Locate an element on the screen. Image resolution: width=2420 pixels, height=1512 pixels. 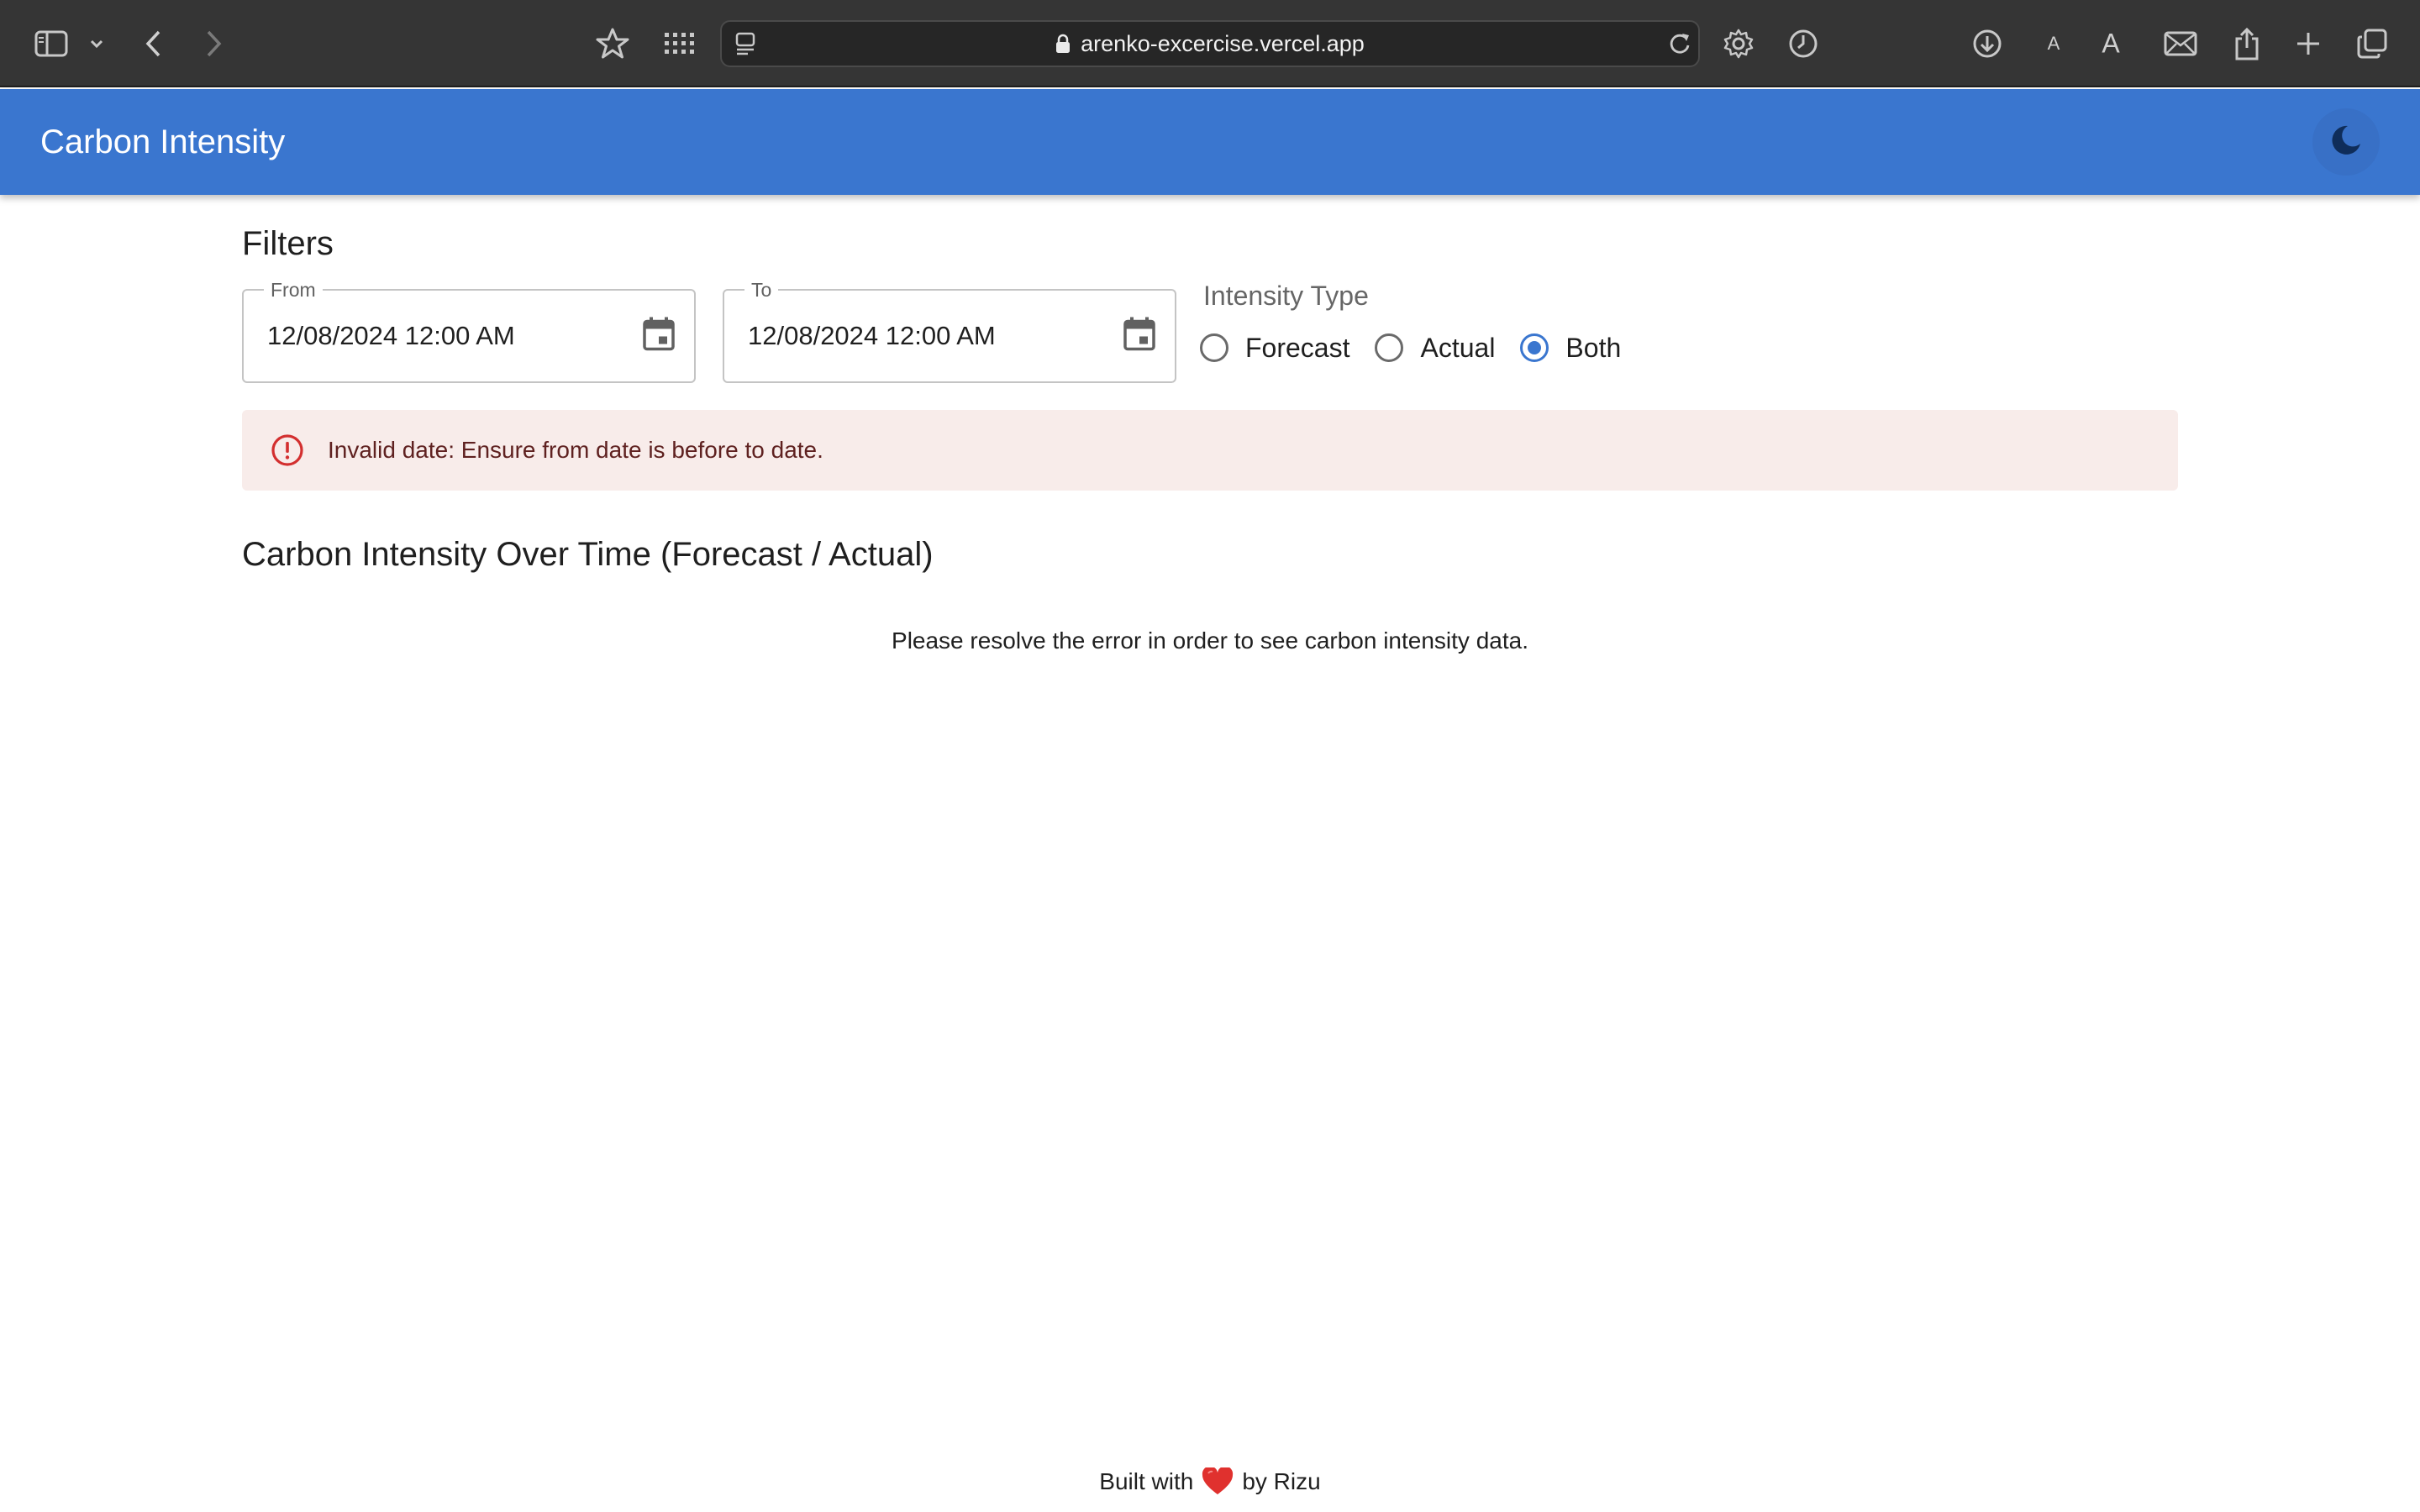
browser-toolbar: arenko-excercise.vercel.app A A is located at coordinates (1210, 43).